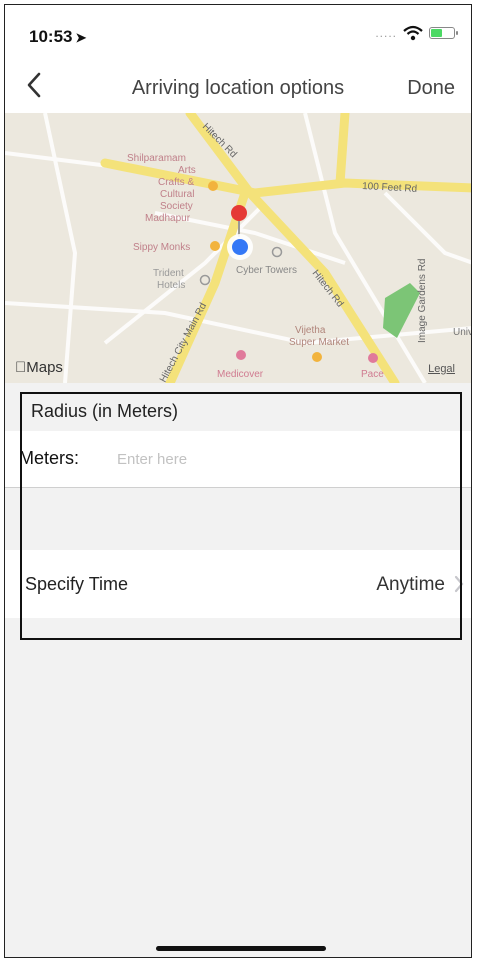 This screenshot has width=478, height=965. I want to click on radius-header-label: Radius (in Meters), so click(105, 411).